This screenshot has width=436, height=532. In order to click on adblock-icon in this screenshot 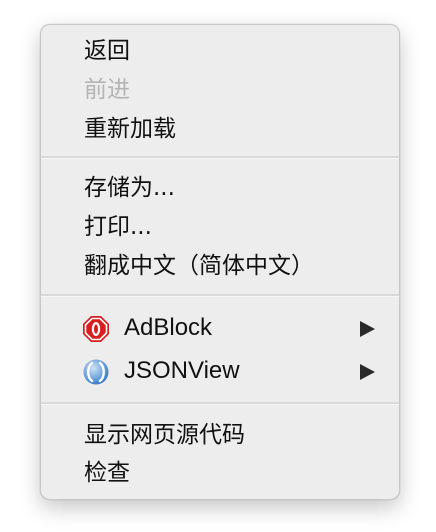, I will do `click(96, 329)`.